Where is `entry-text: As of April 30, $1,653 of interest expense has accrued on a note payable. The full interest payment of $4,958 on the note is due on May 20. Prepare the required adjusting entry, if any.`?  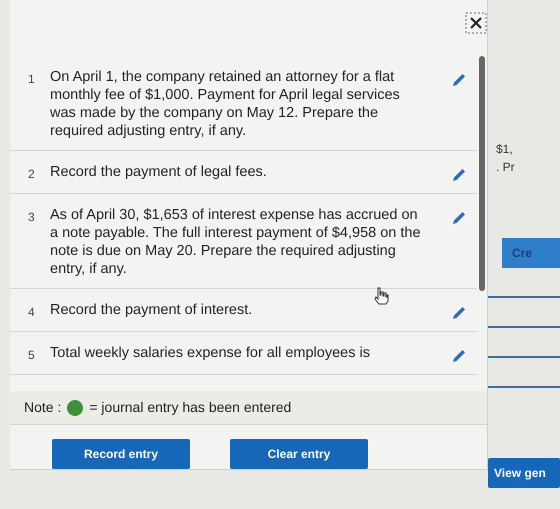 entry-text: As of April 30, $1,653 of interest expense has accrued on a note payable. The full interest payment of $4,958 on the note is due on May 20. Prepare the required adjusting entry, if any. is located at coordinates (236, 242).